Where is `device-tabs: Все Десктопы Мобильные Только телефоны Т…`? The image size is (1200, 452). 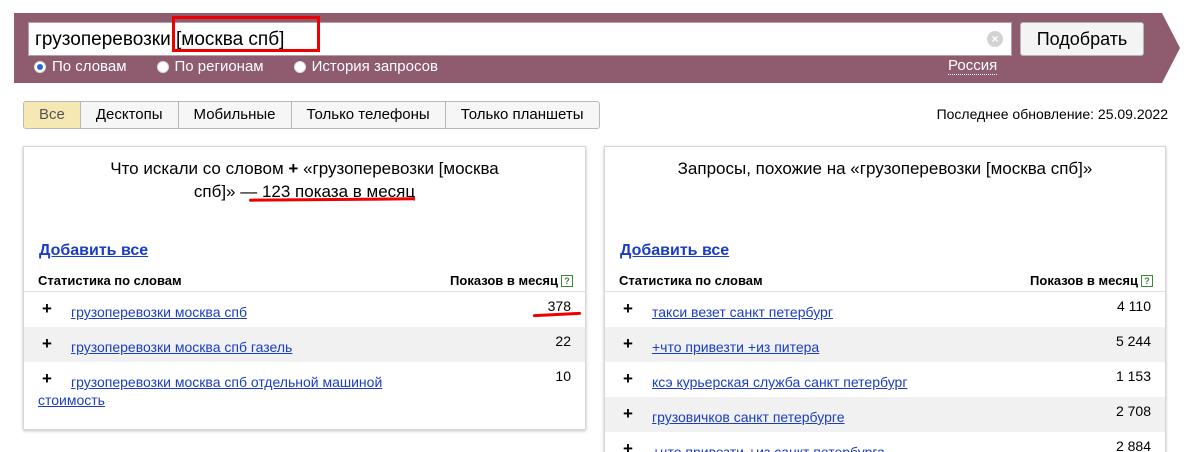 device-tabs: Все Десктопы Мобильные Только телефоны Т… is located at coordinates (311, 115).